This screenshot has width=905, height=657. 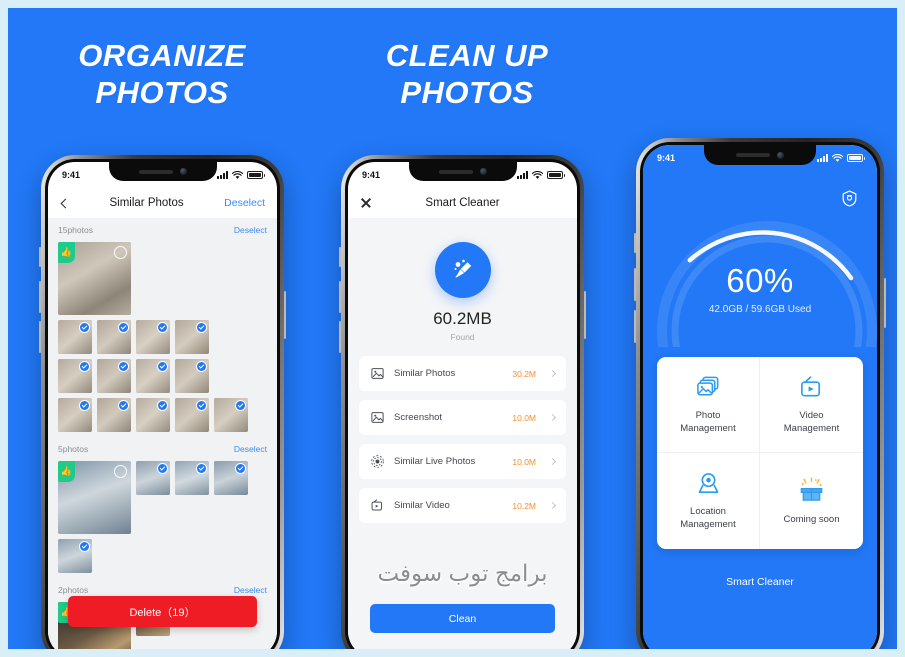 I want to click on location-pin-icon, so click(x=708, y=483).